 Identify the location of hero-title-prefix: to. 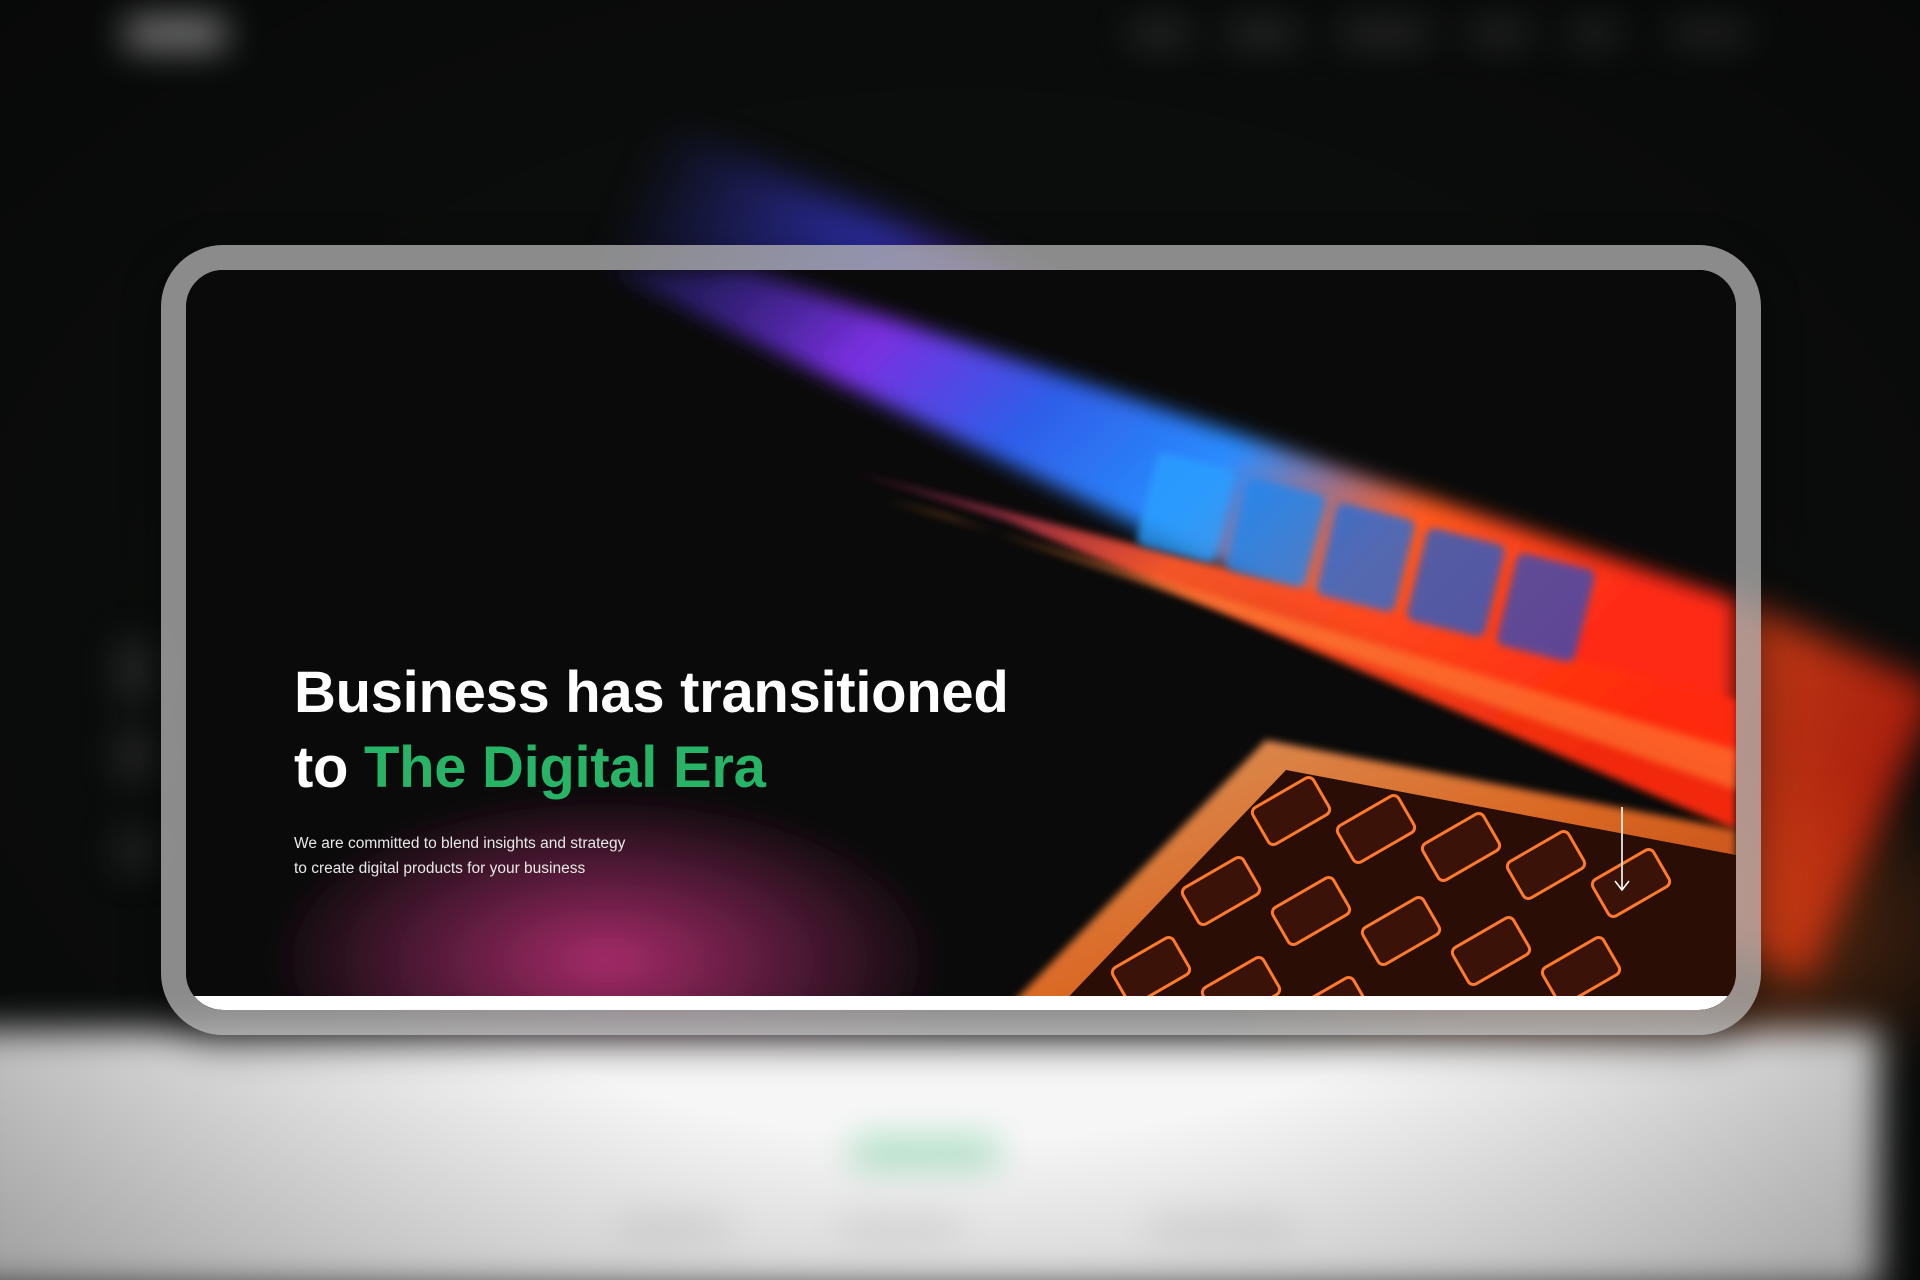
(329, 767).